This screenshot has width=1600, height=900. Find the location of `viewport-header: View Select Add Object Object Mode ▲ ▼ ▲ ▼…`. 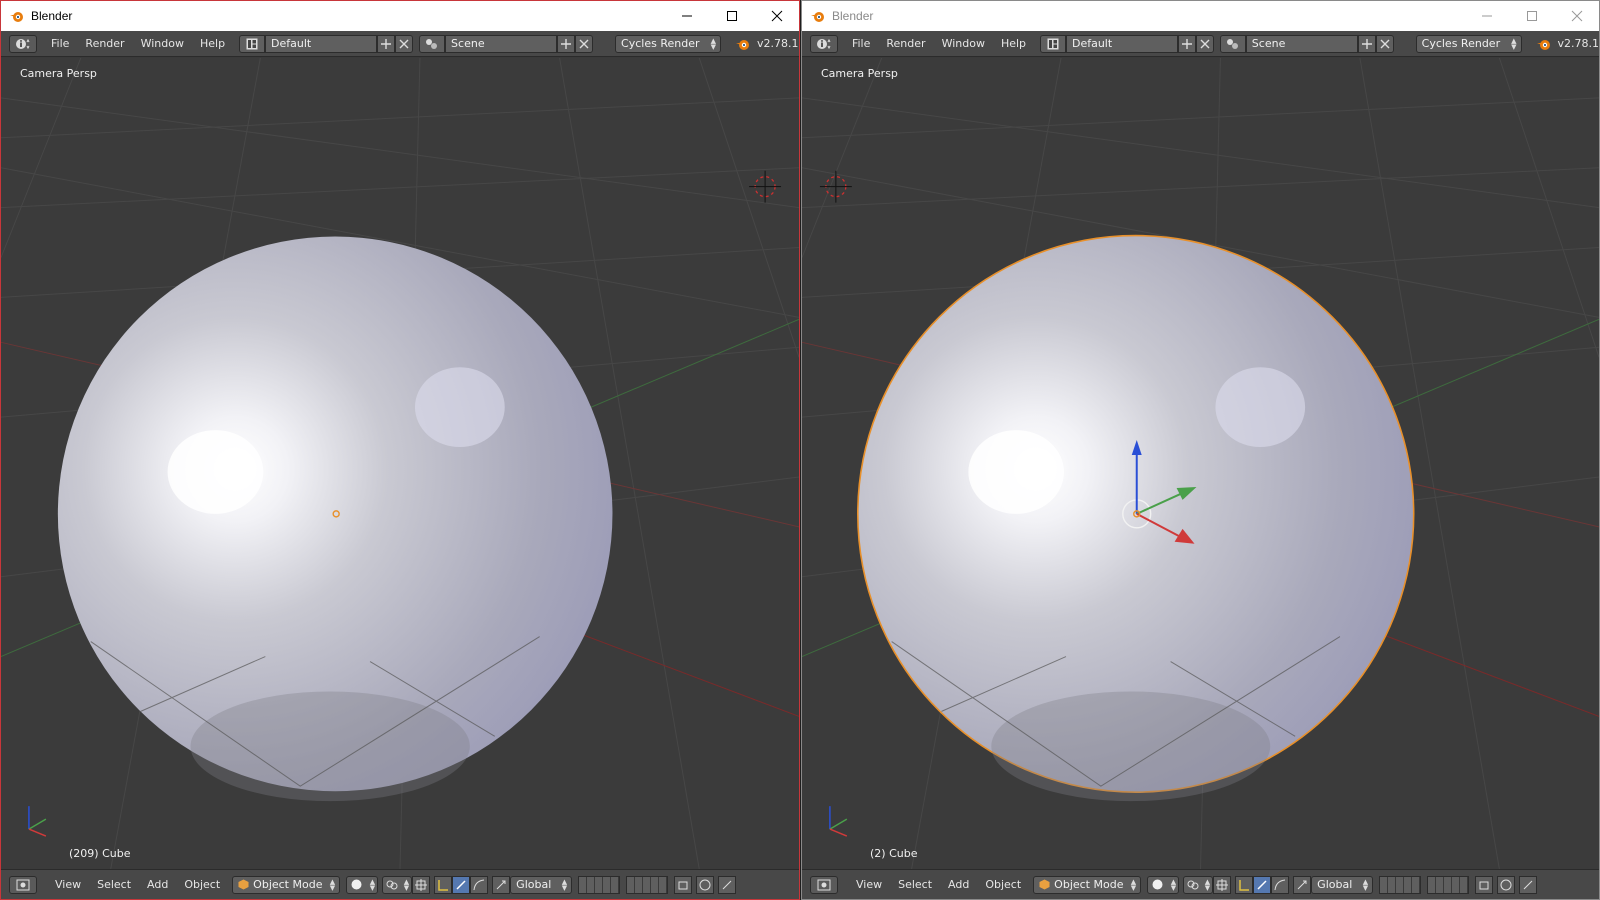

viewport-header: View Select Add Object Object Mode ▲ ▼ ▲ ▼… is located at coordinates (1200, 884).